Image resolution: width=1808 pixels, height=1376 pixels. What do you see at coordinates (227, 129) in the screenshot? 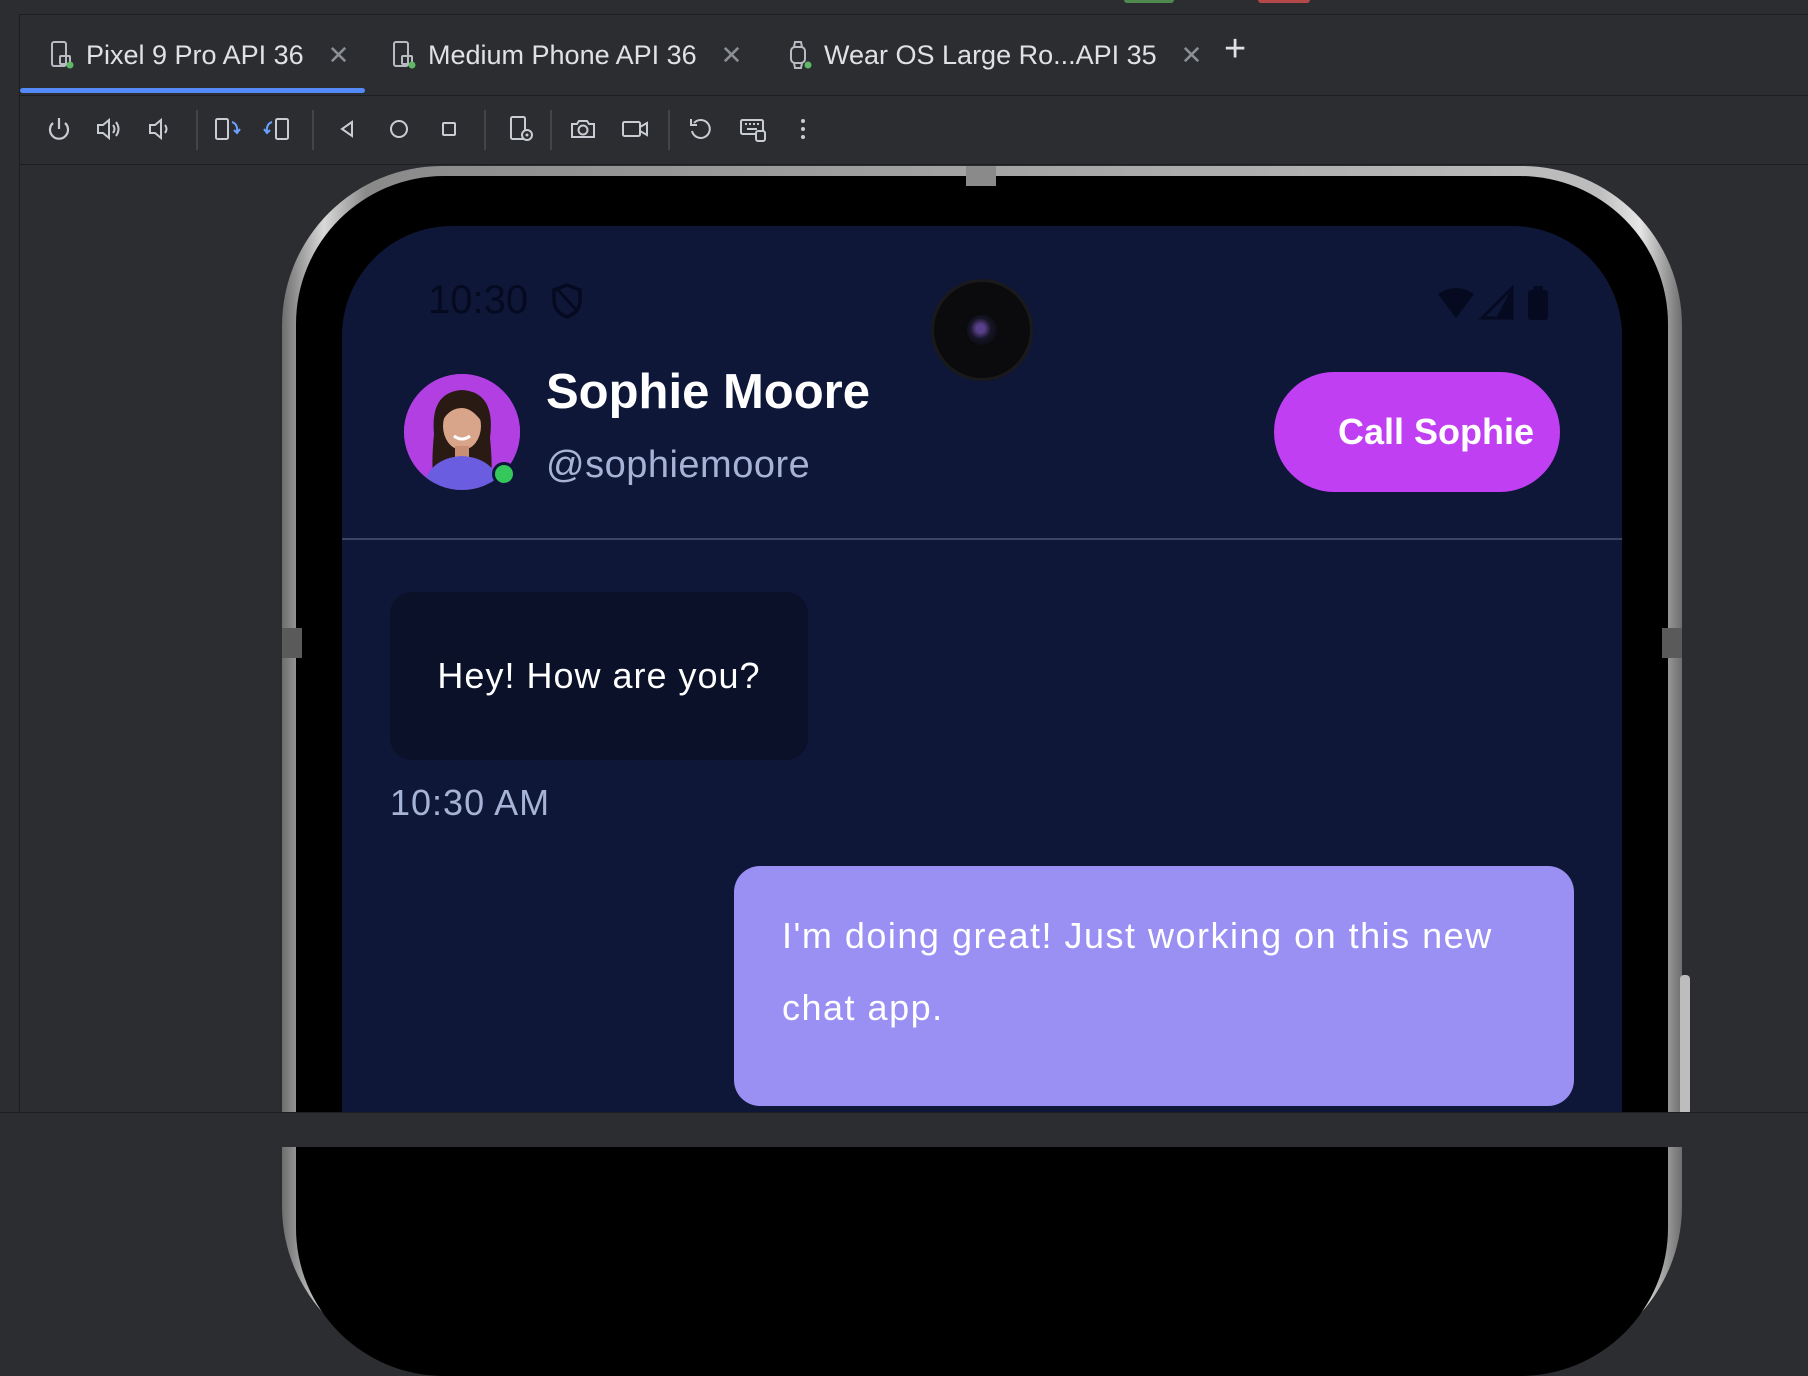
I see `rotate-left-icon` at bounding box center [227, 129].